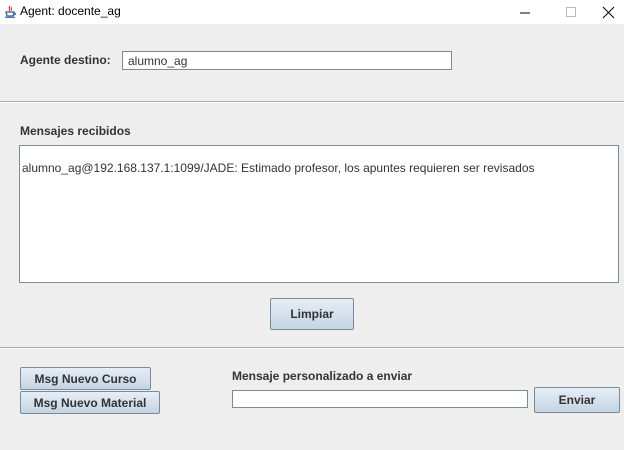 The width and height of the screenshot is (624, 450). I want to click on maximize-icon, so click(571, 12).